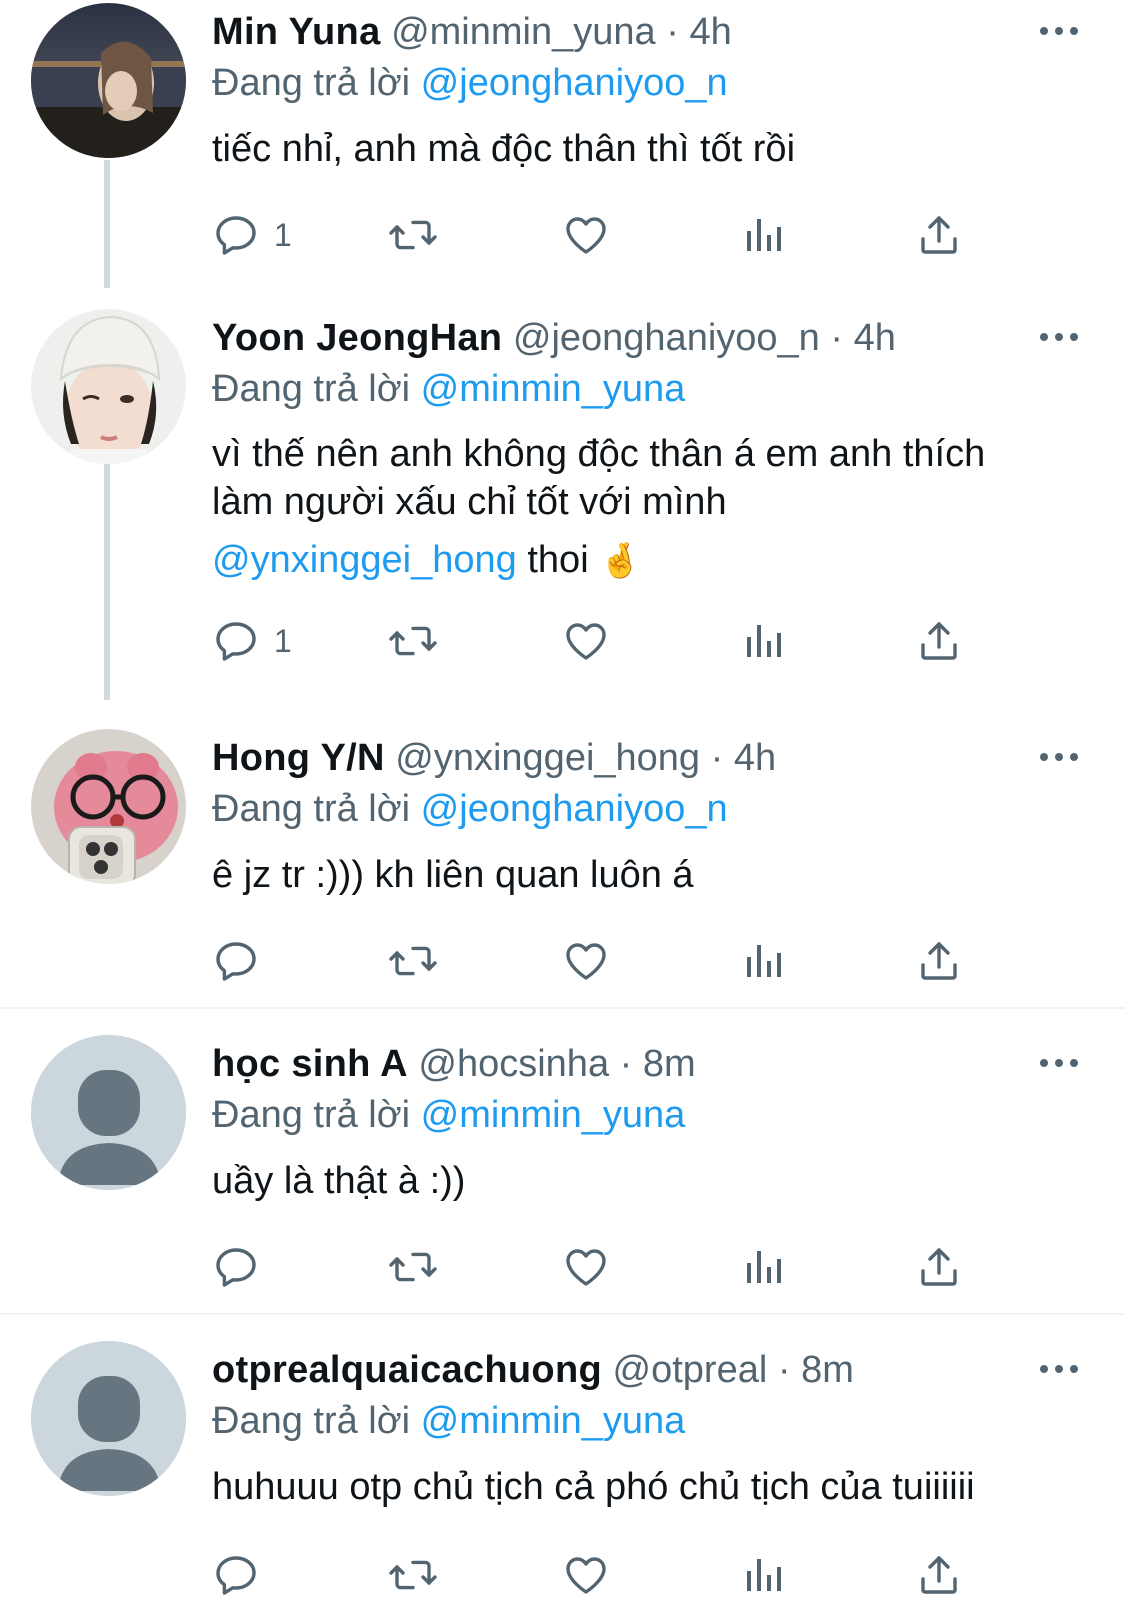  What do you see at coordinates (666, 338) in the screenshot?
I see `user-handle: @jeonghaniyoo_n` at bounding box center [666, 338].